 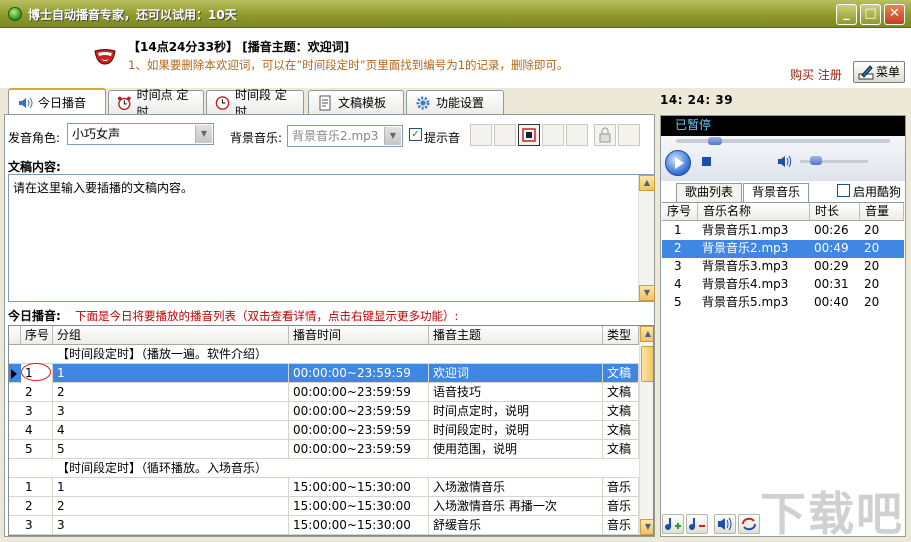 I want to click on menu-button: 菜单, so click(x=879, y=72).